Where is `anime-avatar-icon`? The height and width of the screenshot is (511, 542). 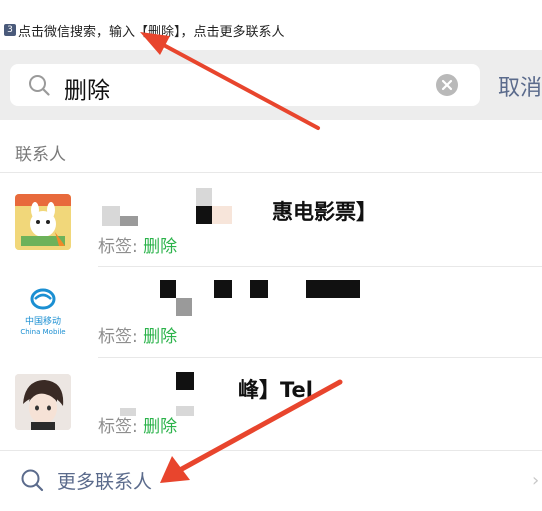
anime-avatar-icon is located at coordinates (43, 402).